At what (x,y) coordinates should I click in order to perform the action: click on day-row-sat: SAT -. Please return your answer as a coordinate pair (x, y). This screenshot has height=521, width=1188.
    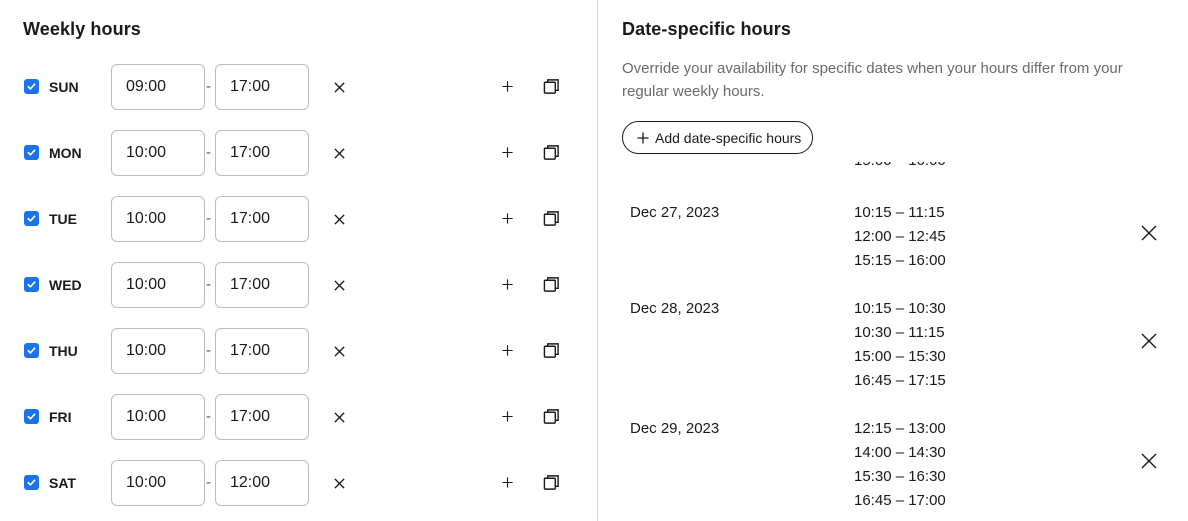
    Looking at the image, I should click on (298, 483).